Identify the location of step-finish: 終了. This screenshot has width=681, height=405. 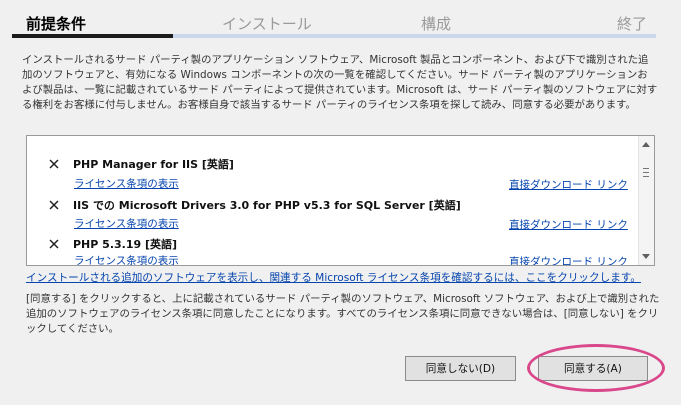
(632, 24).